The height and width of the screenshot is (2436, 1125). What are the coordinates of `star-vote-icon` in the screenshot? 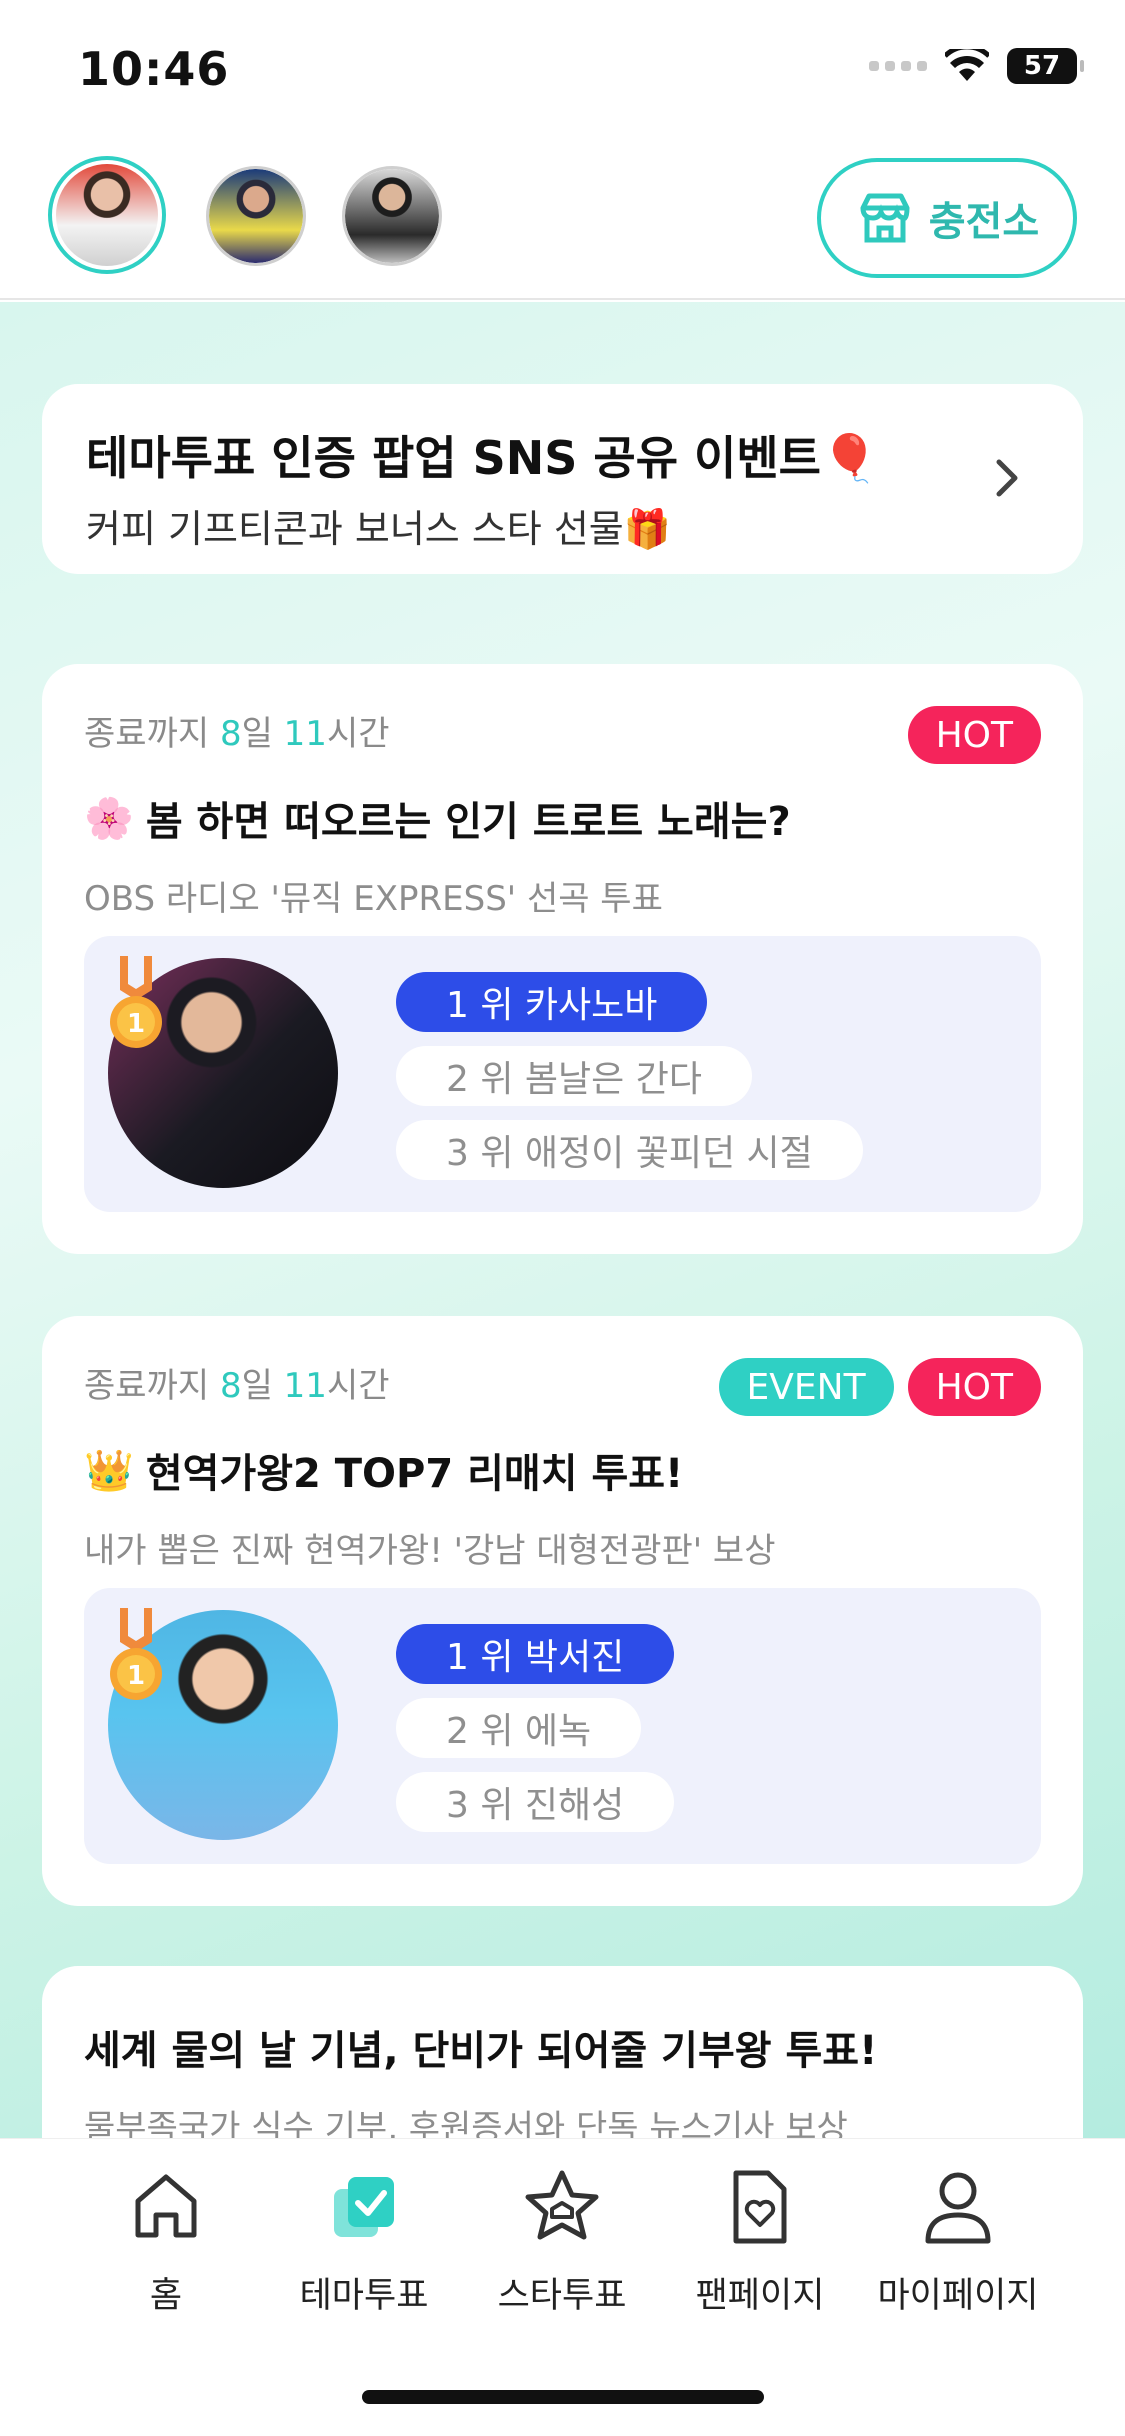 It's located at (562, 2205).